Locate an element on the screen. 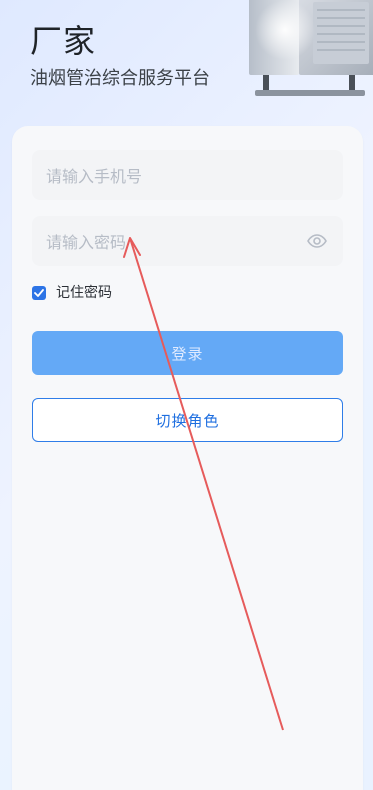  page-title: 厂家 is located at coordinates (63, 41).